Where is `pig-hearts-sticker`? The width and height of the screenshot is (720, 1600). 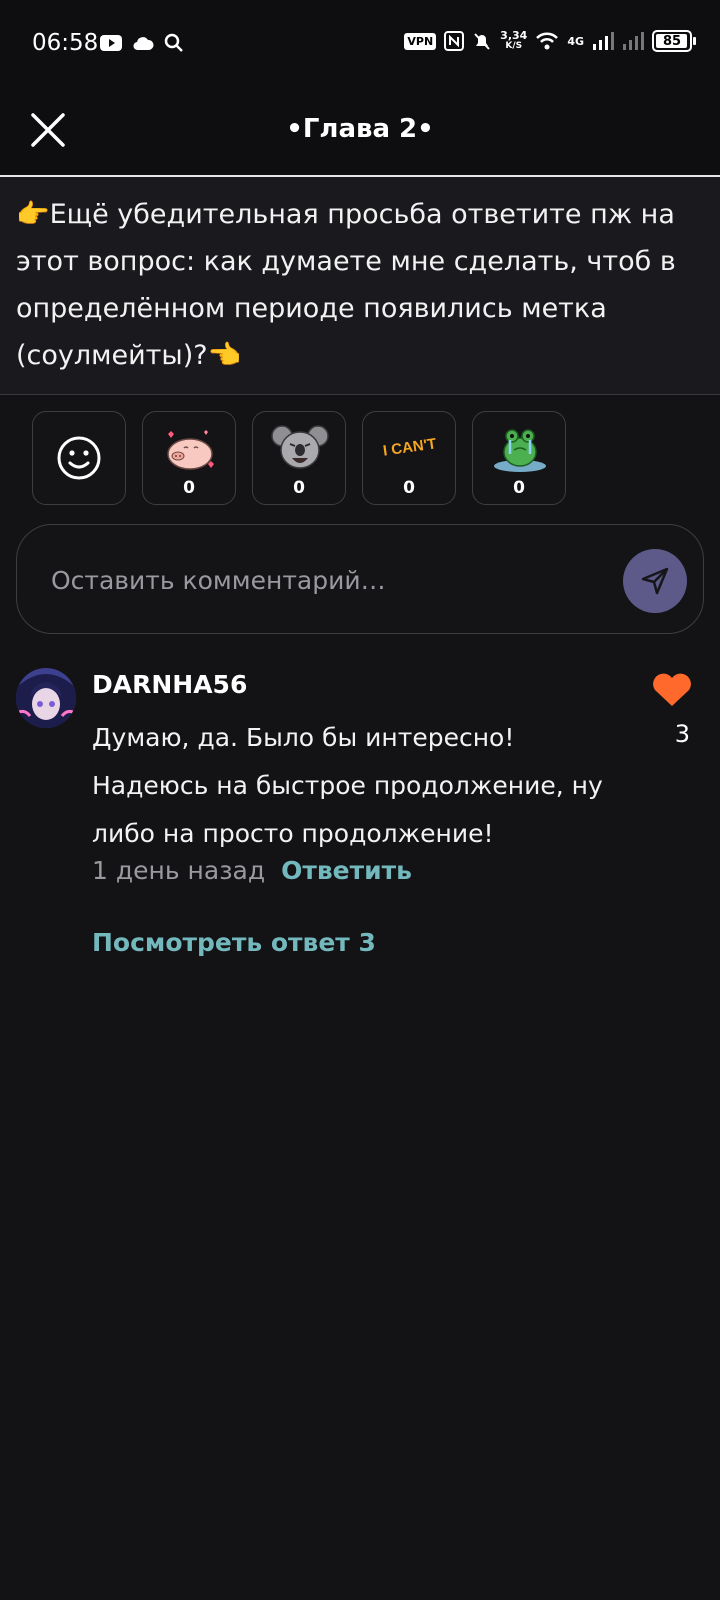 pig-hearts-sticker is located at coordinates (190, 450).